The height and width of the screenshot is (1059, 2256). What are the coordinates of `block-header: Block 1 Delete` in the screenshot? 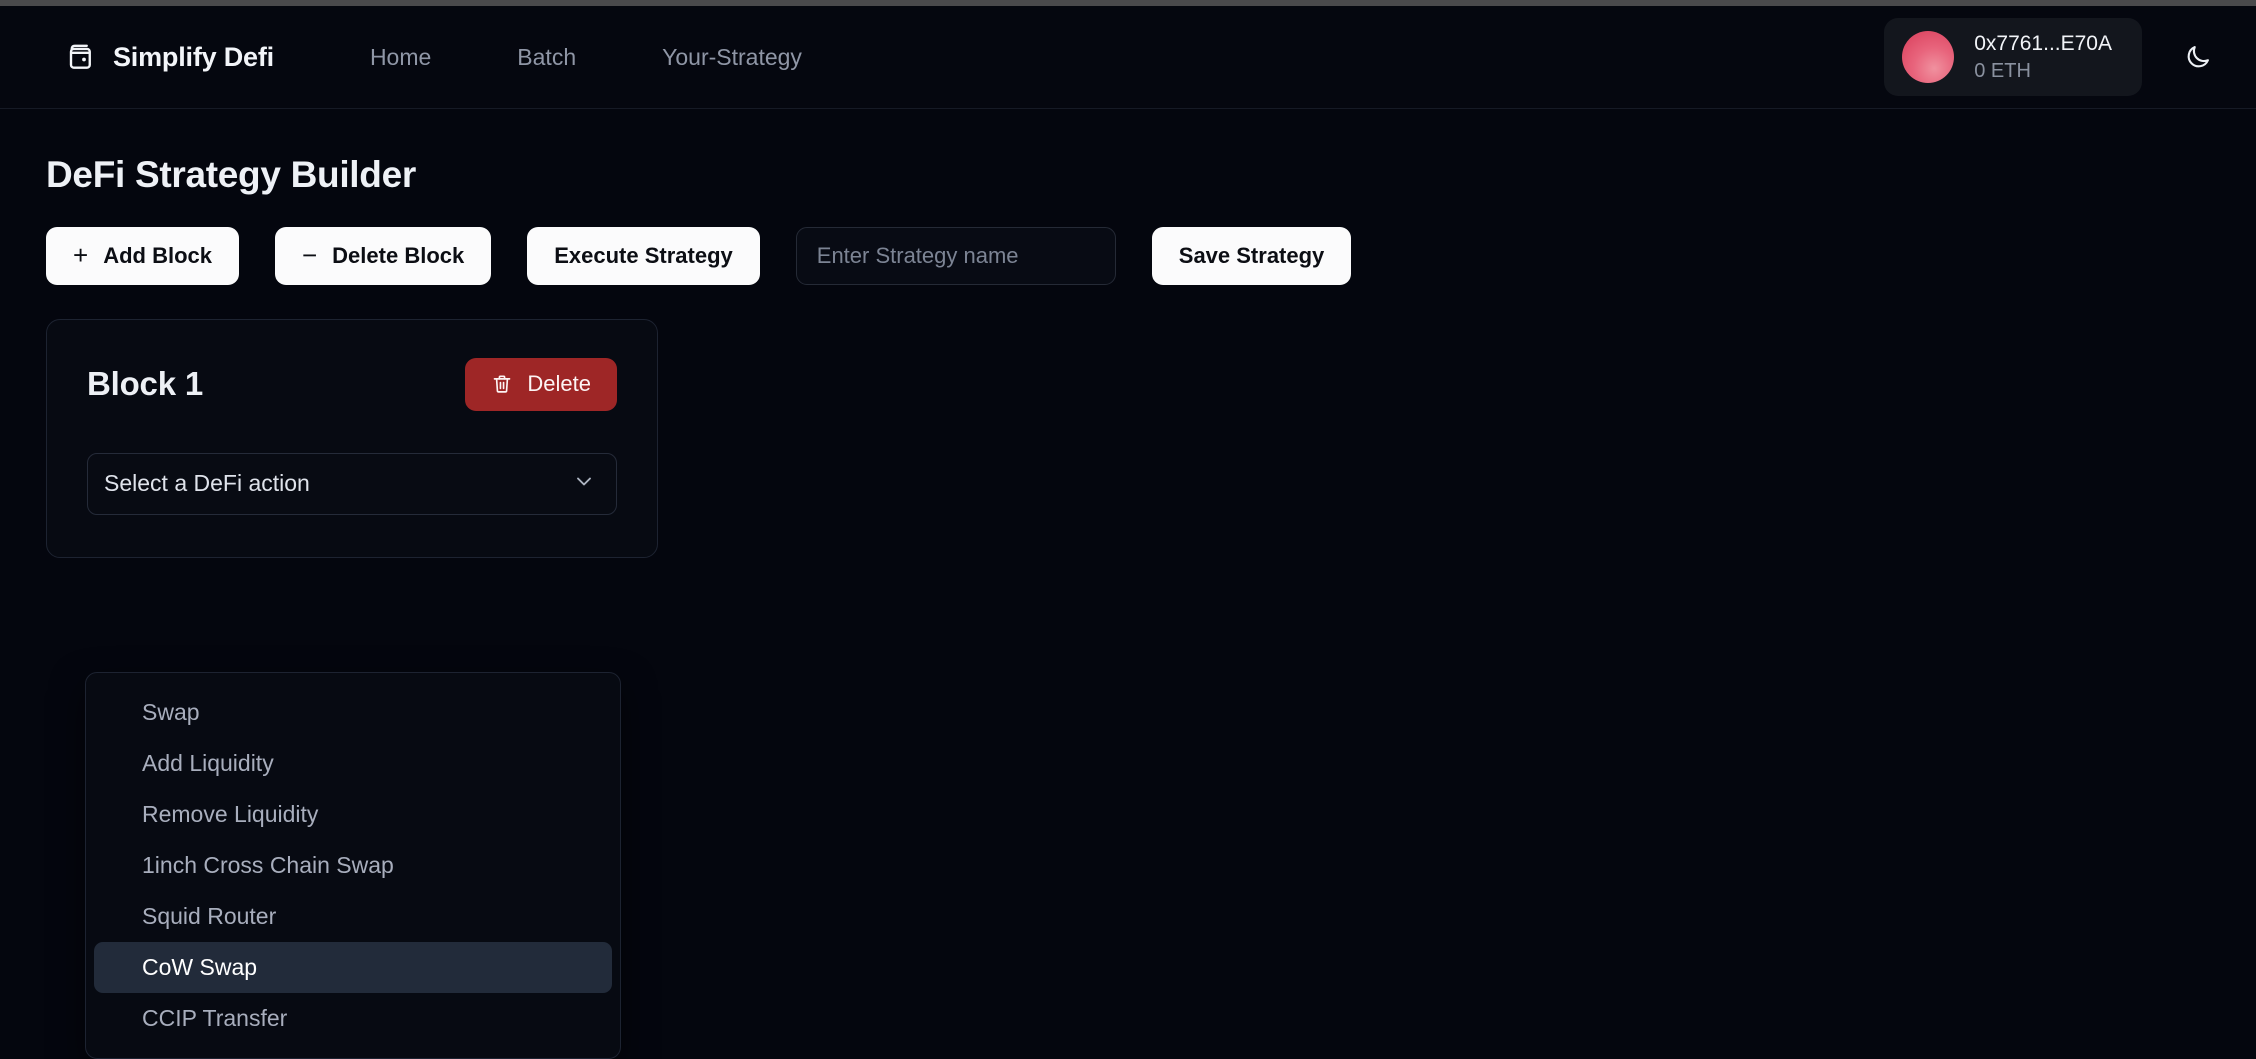 It's located at (352, 384).